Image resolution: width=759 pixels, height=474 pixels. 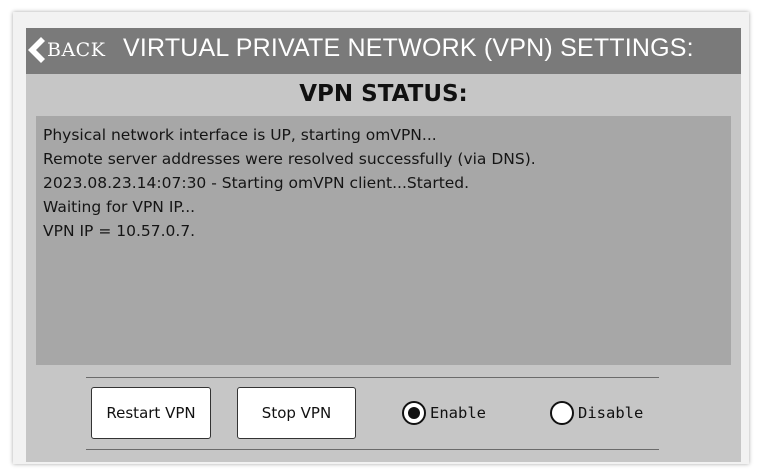 I want to click on back-button: BACK, so click(x=68, y=50).